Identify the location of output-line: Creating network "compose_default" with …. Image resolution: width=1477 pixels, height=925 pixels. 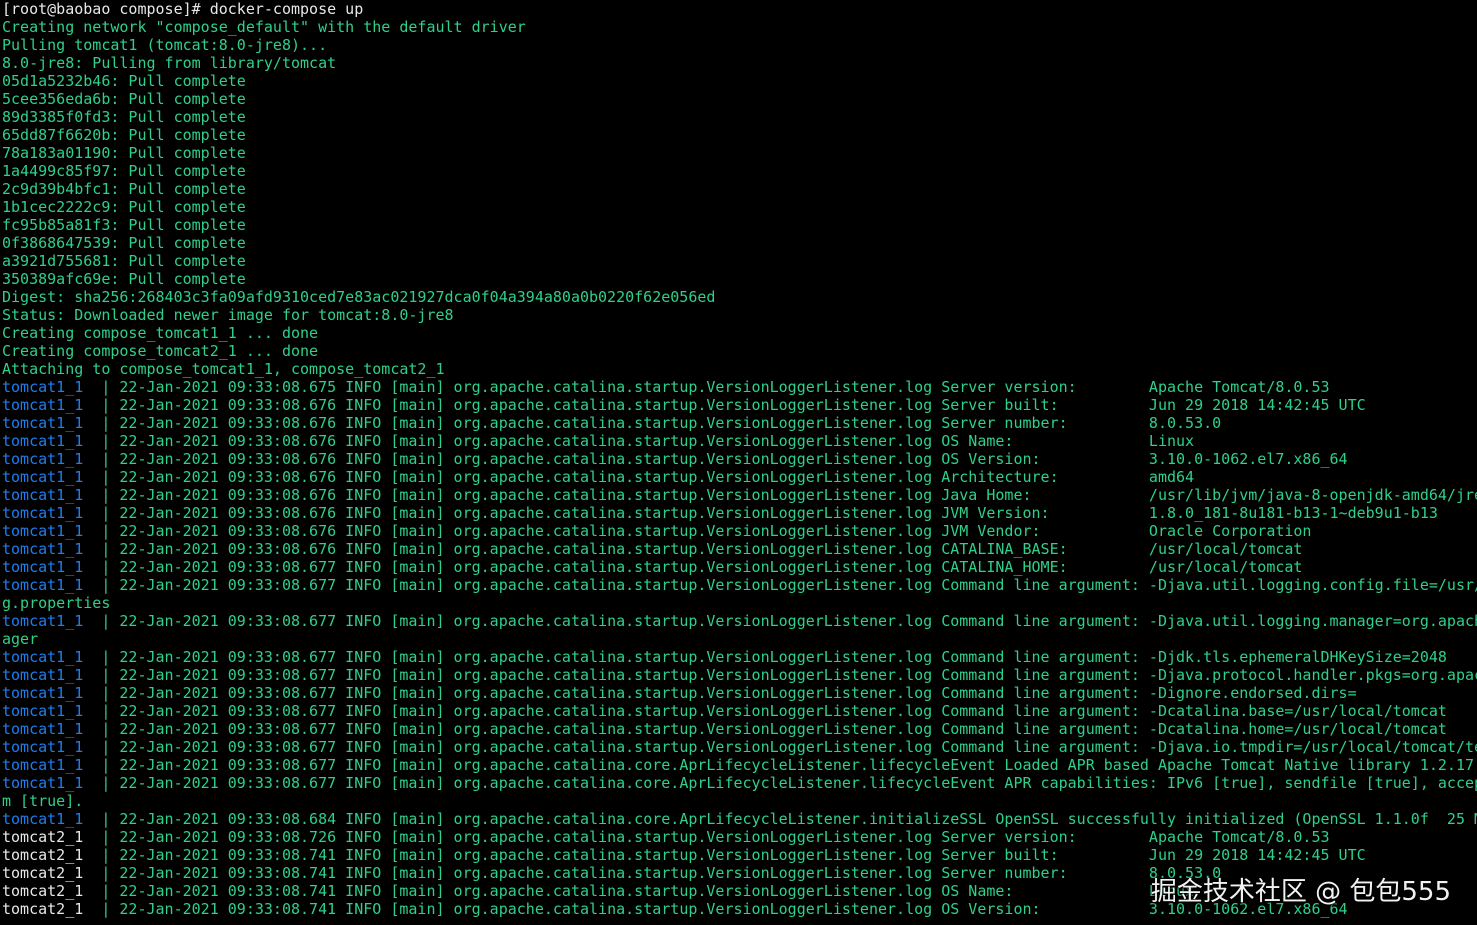
(264, 27).